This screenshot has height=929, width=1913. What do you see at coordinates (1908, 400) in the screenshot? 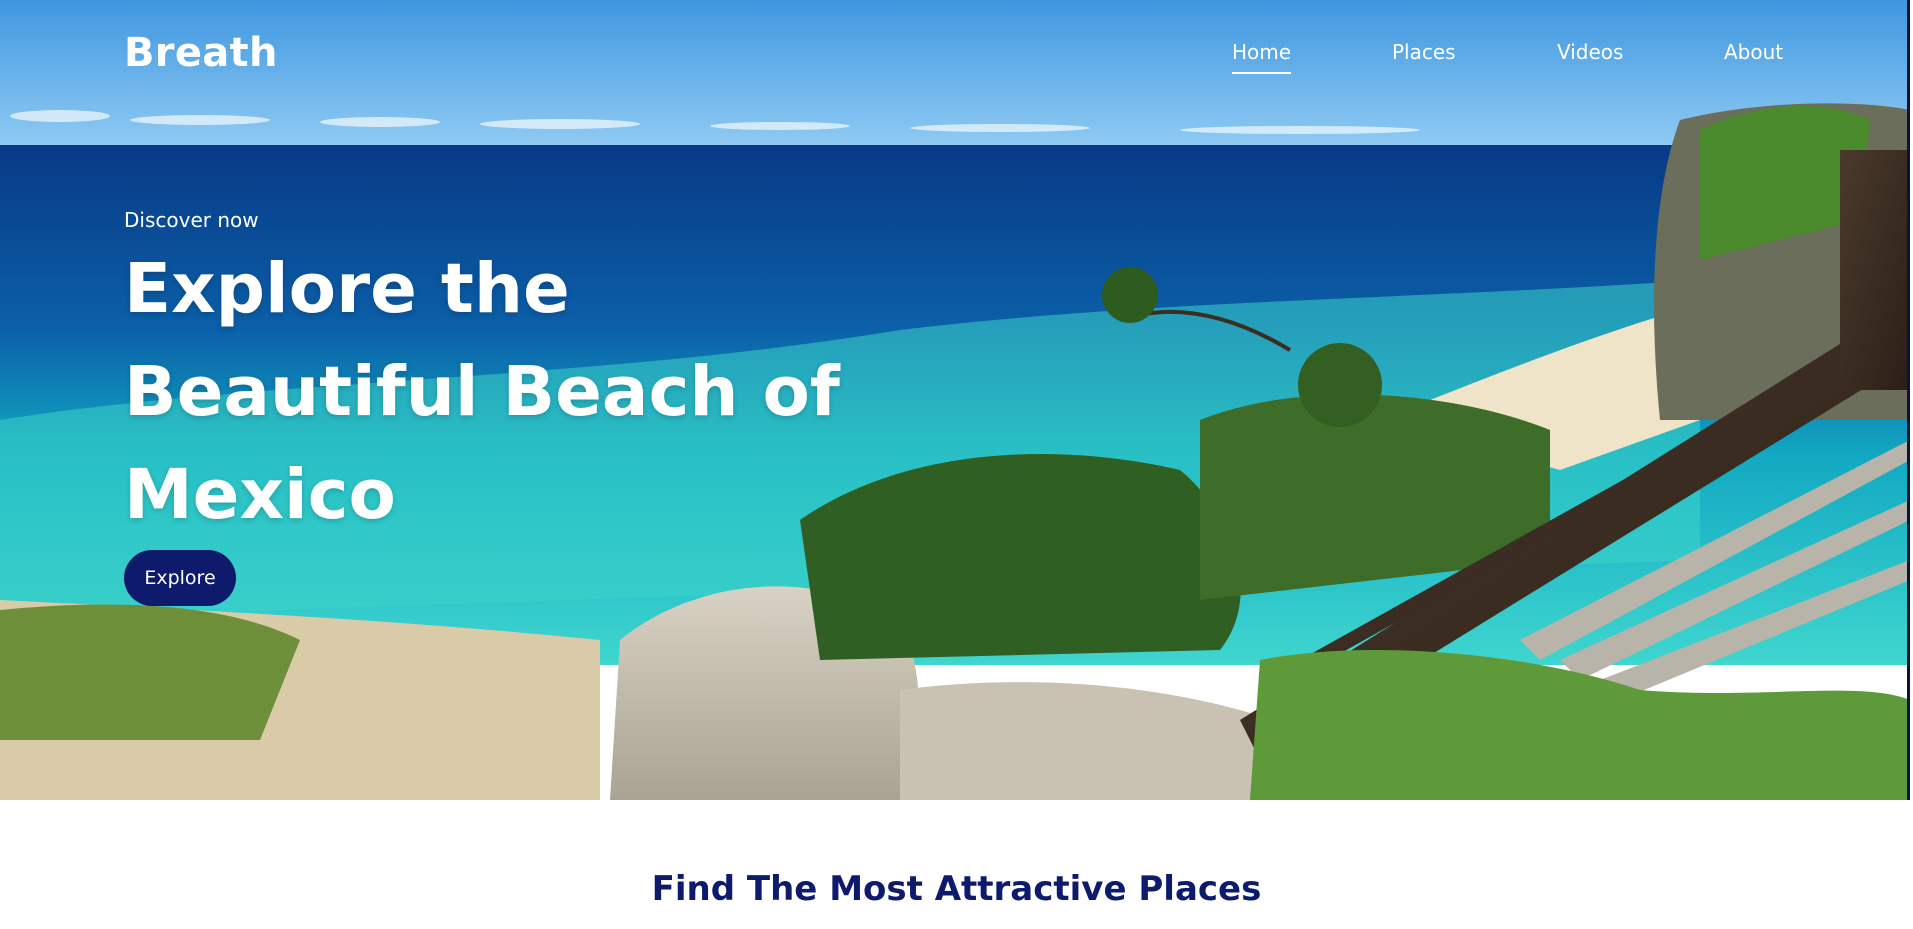
I see `scrollbar-edge` at bounding box center [1908, 400].